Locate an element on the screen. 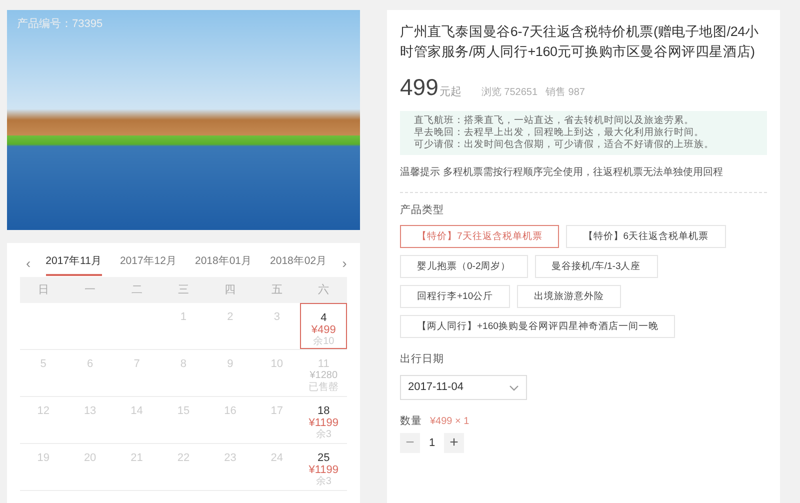 This screenshot has height=503, width=800. date-select: 2017-11-04 is located at coordinates (463, 387).